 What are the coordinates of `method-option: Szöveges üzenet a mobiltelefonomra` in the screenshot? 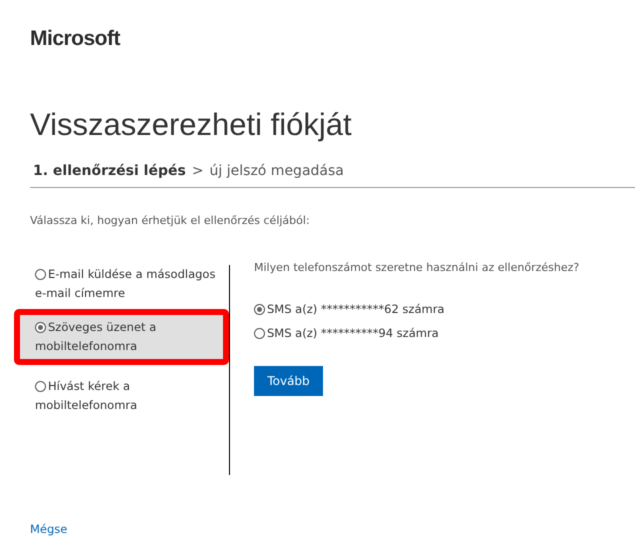 It's located at (121, 337).